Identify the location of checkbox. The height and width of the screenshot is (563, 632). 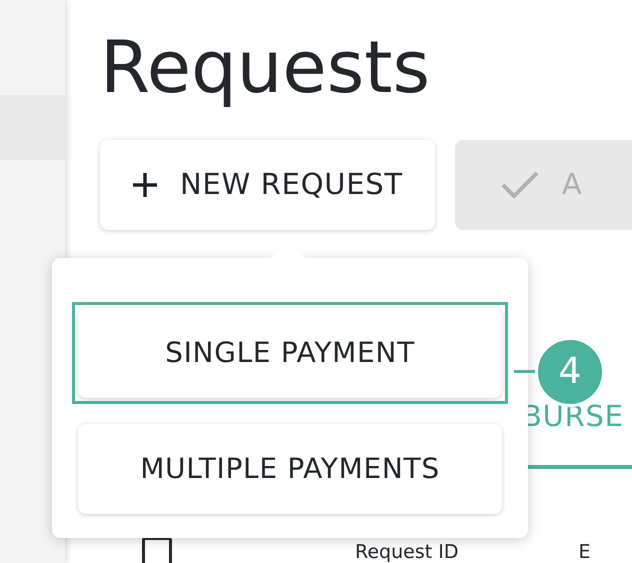
(157, 550).